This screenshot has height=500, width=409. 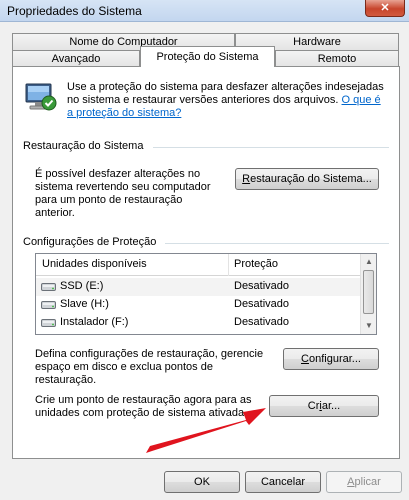 I want to click on scroll-down-icon: ▼, so click(x=368, y=326).